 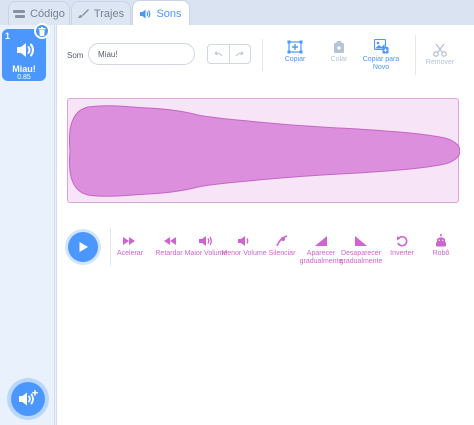 What do you see at coordinates (24, 69) in the screenshot?
I see `sound-name: Miau!` at bounding box center [24, 69].